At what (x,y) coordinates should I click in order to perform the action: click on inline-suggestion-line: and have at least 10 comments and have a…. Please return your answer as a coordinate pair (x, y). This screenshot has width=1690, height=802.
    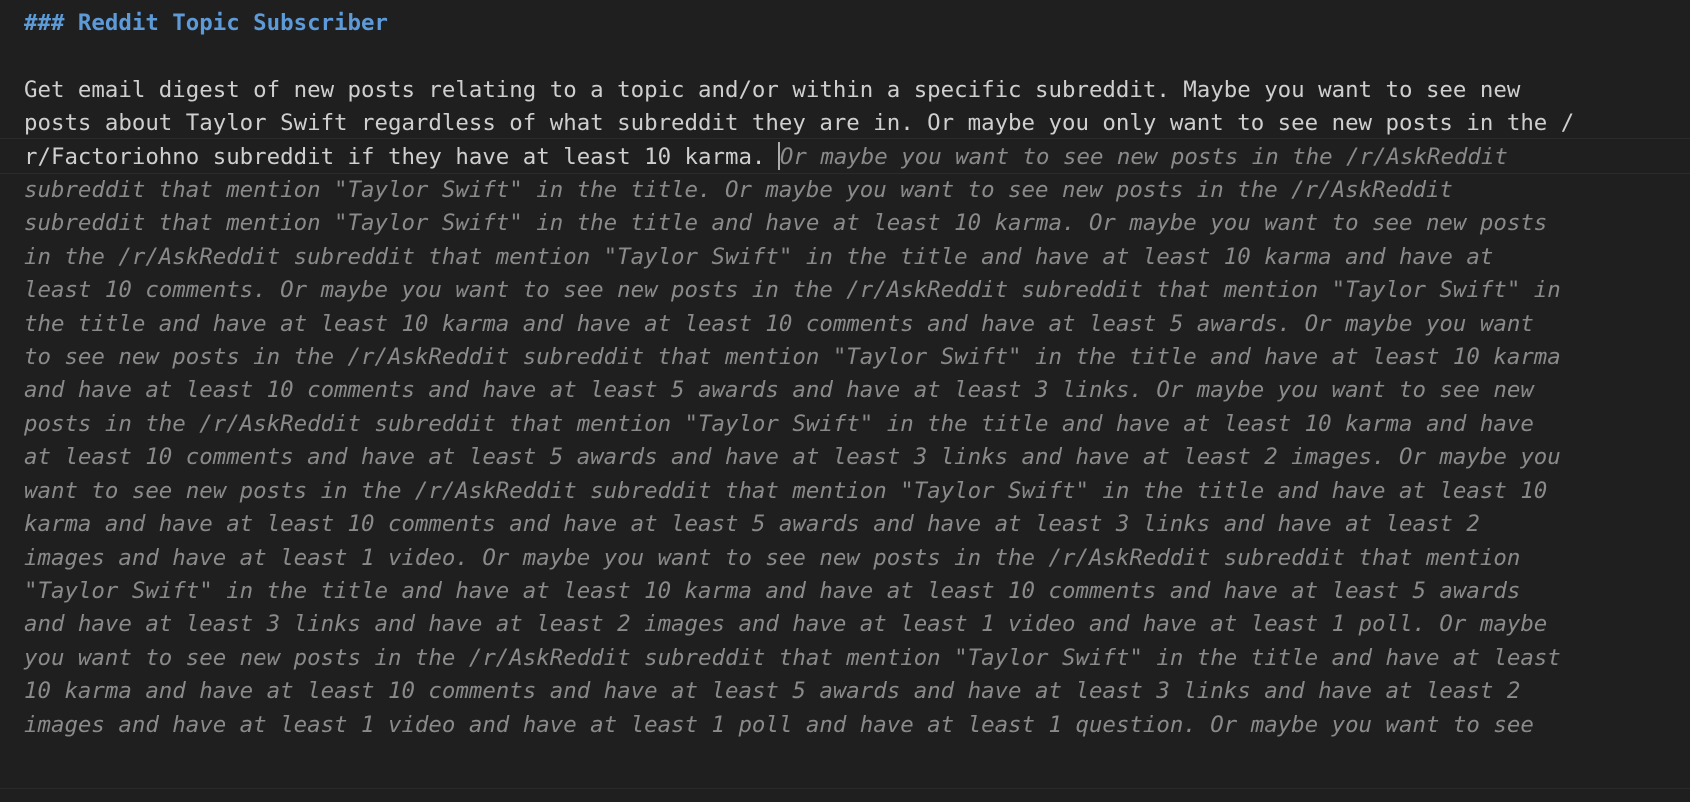
    Looking at the image, I should click on (779, 390).